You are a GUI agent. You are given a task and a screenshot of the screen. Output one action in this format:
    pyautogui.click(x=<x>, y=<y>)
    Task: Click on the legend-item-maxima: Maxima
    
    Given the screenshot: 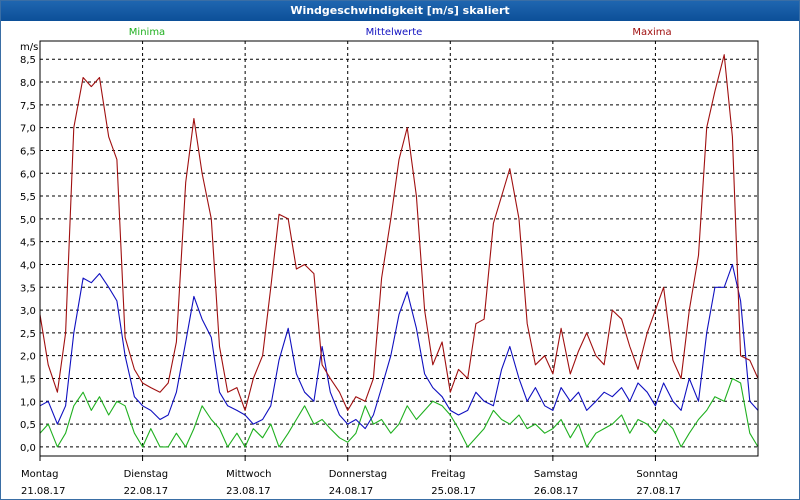 What is the action you would take?
    pyautogui.click(x=651, y=32)
    